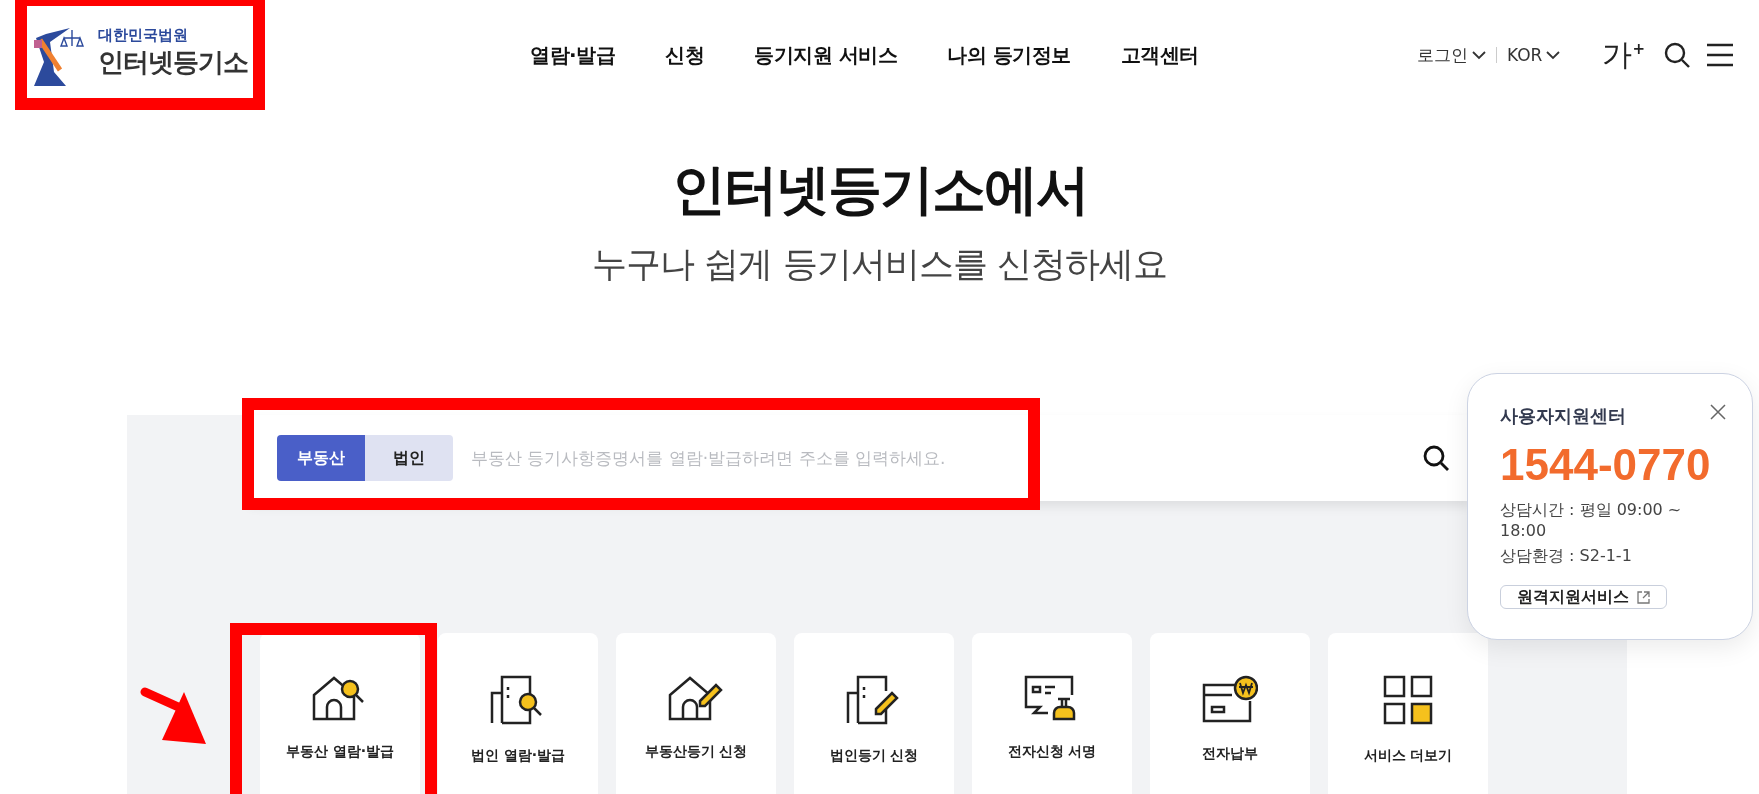 The height and width of the screenshot is (794, 1759). What do you see at coordinates (696, 698) in the screenshot?
I see `house-pencil-icon` at bounding box center [696, 698].